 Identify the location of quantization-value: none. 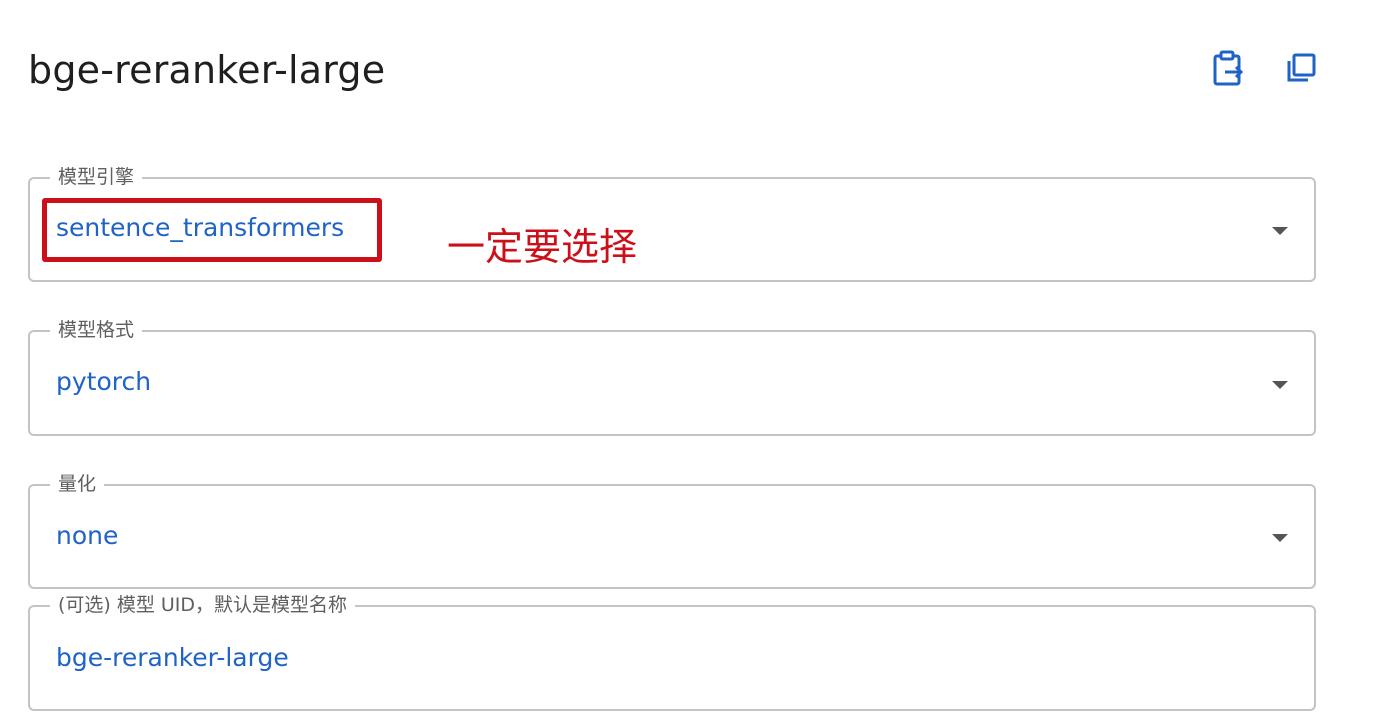
(87, 535).